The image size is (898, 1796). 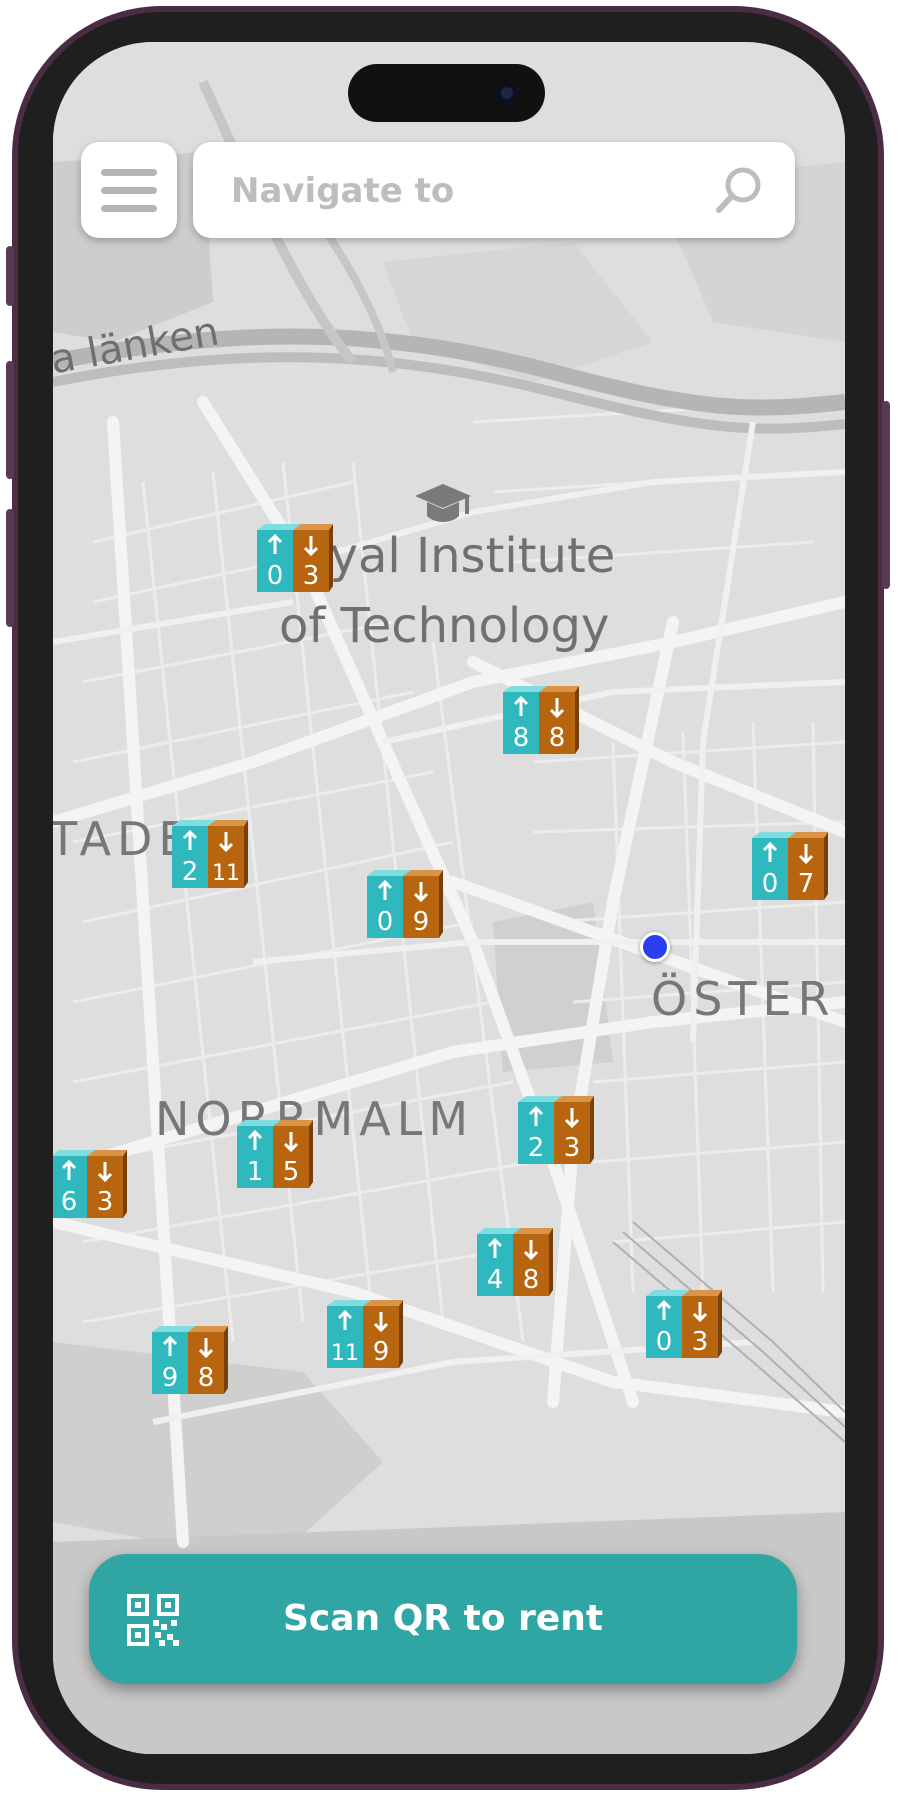 I want to click on station-docks-count: 11, so click(x=226, y=873).